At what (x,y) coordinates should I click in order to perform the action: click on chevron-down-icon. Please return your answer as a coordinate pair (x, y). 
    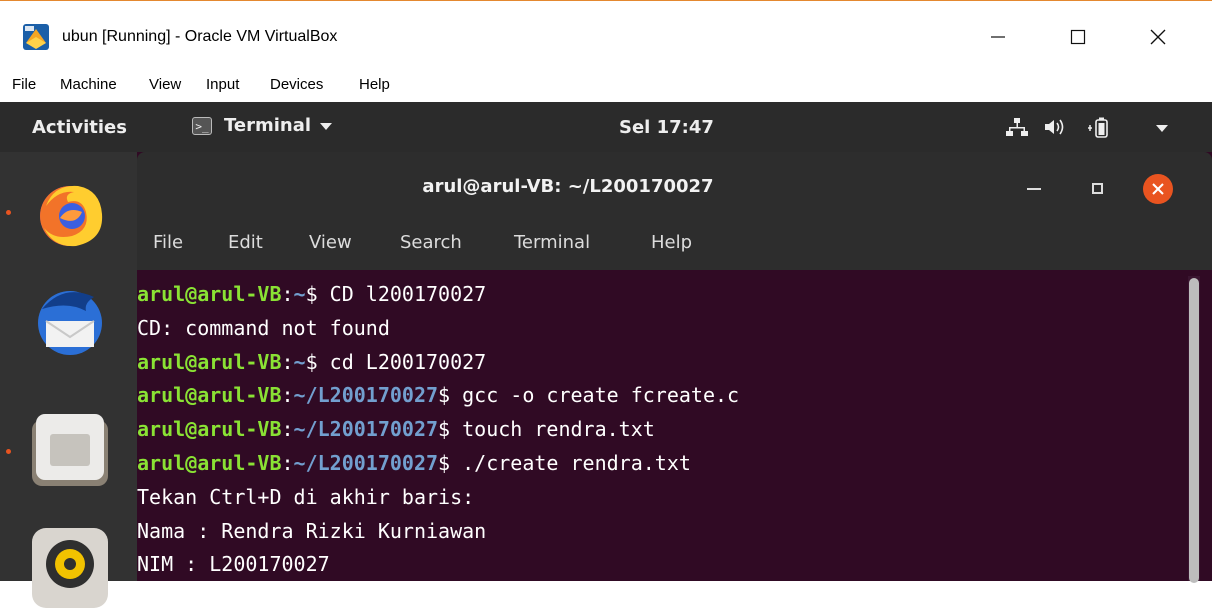
    Looking at the image, I should click on (326, 126).